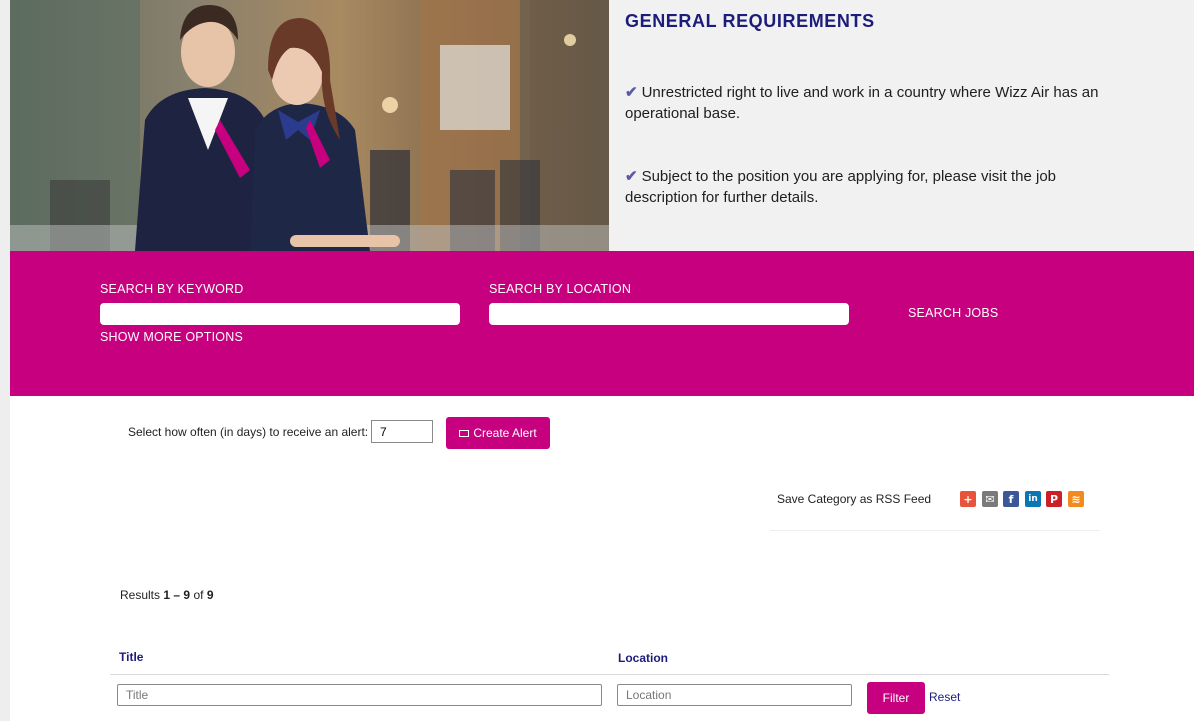  Describe the element at coordinates (990, 499) in the screenshot. I see `email-icon: ✉` at that location.